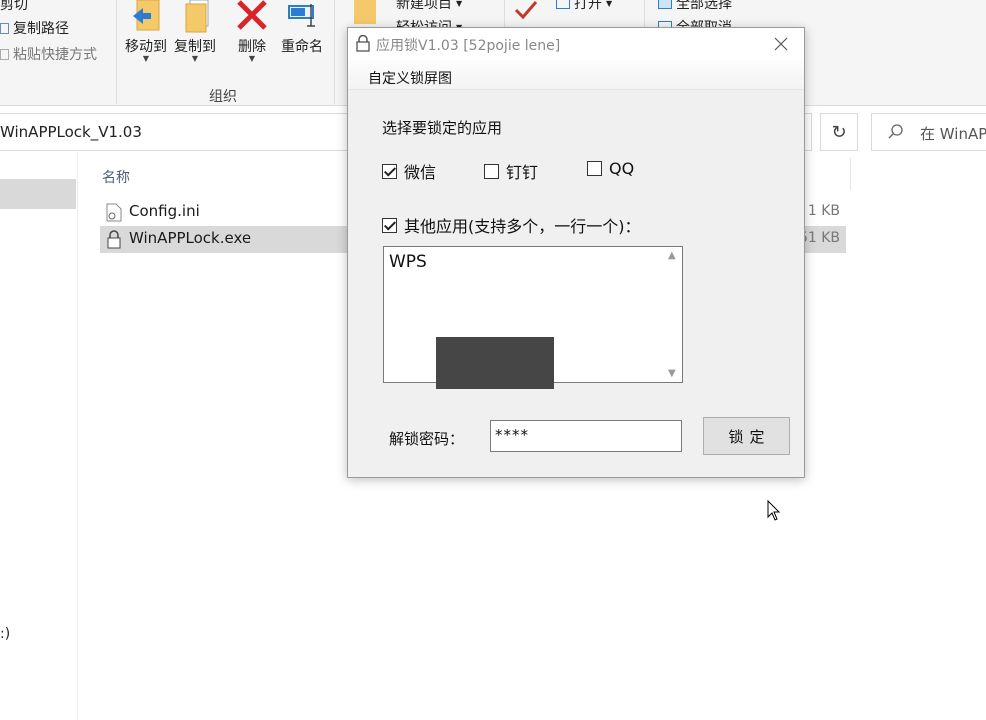 The image size is (986, 720). I want to click on nav-item-selected, so click(38, 194).